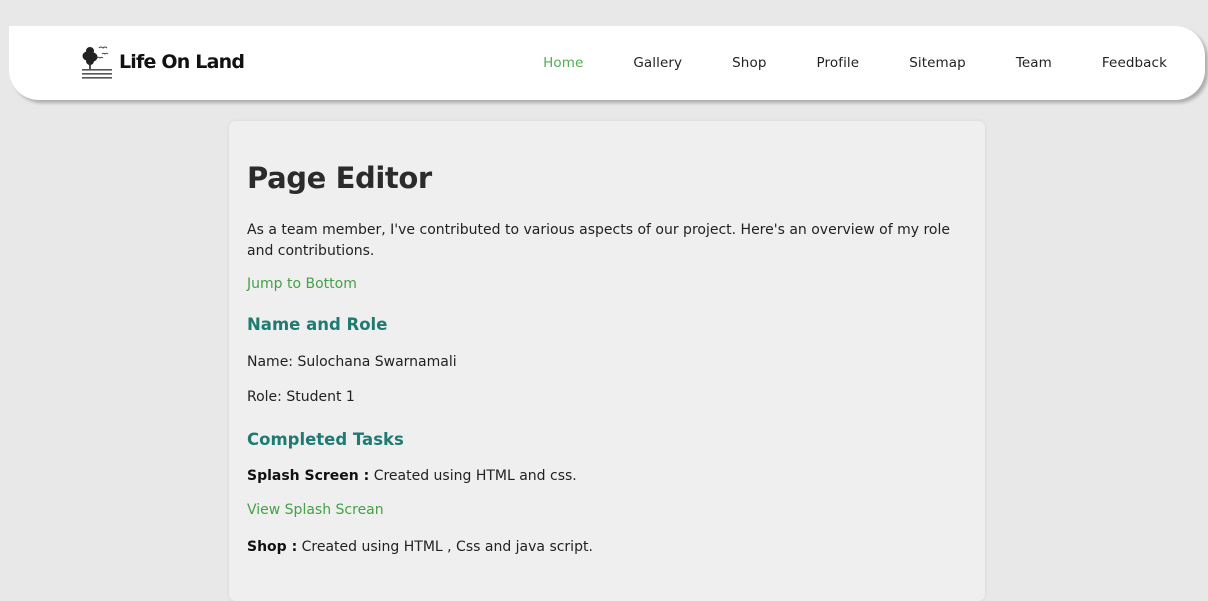  What do you see at coordinates (315, 510) in the screenshot?
I see `view-splash-screen-link: View Splash Screan` at bounding box center [315, 510].